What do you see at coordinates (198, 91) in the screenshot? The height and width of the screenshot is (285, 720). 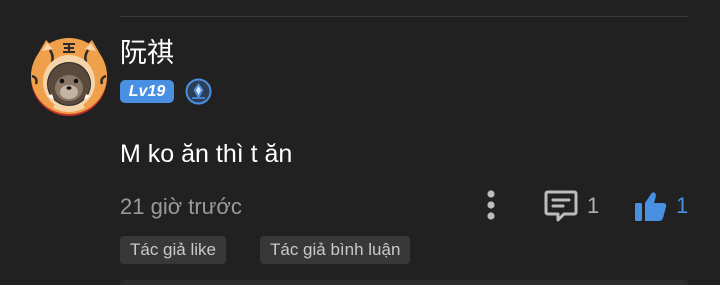 I see `verified-badge-icon` at bounding box center [198, 91].